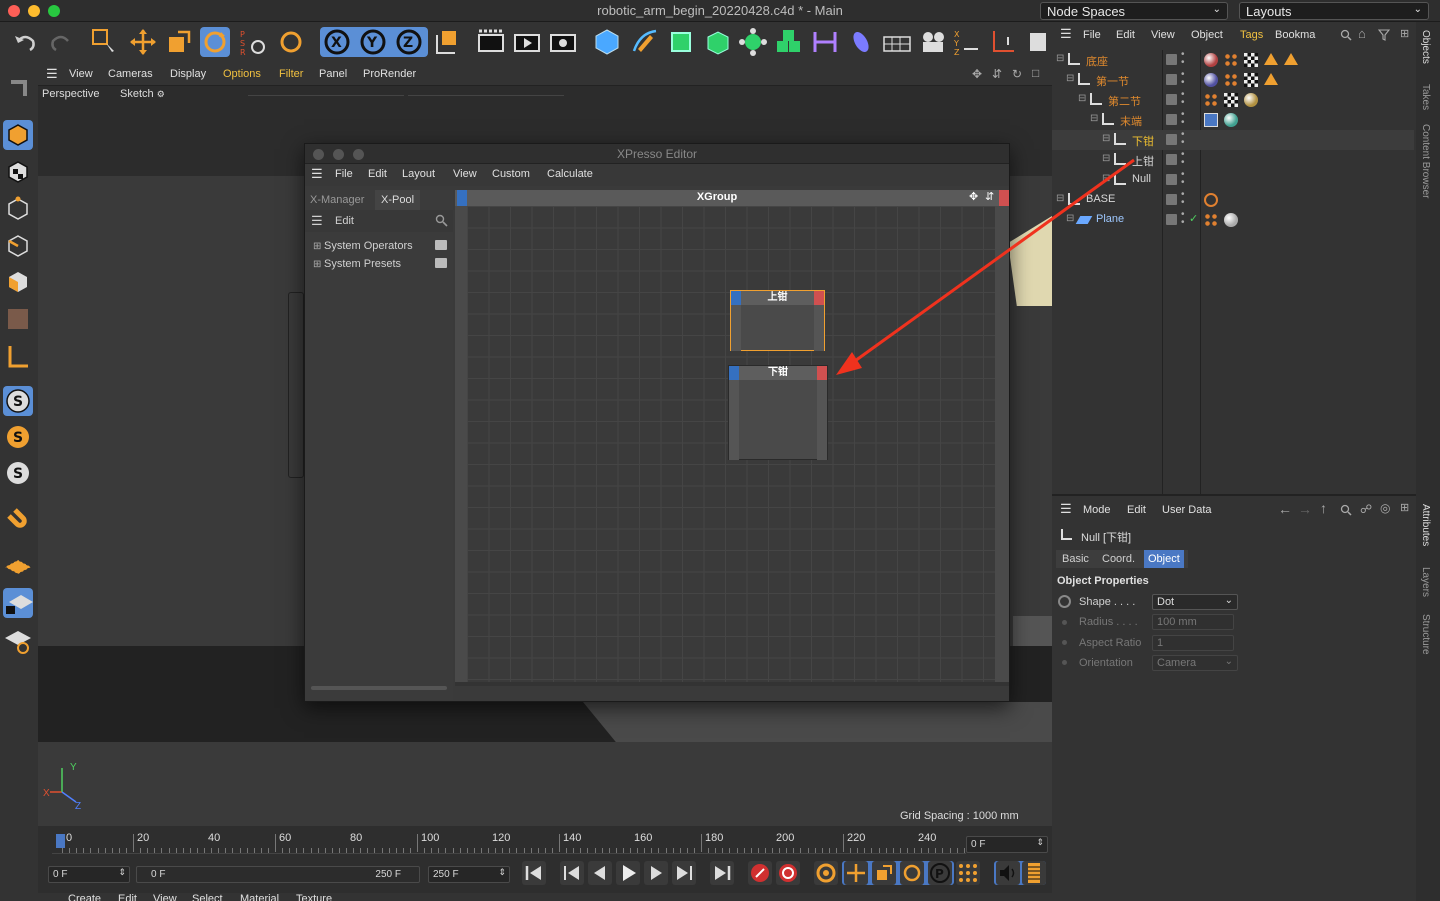 The image size is (1440, 901). Describe the element at coordinates (1036, 42) in the screenshot. I see `workplane-icon` at that location.